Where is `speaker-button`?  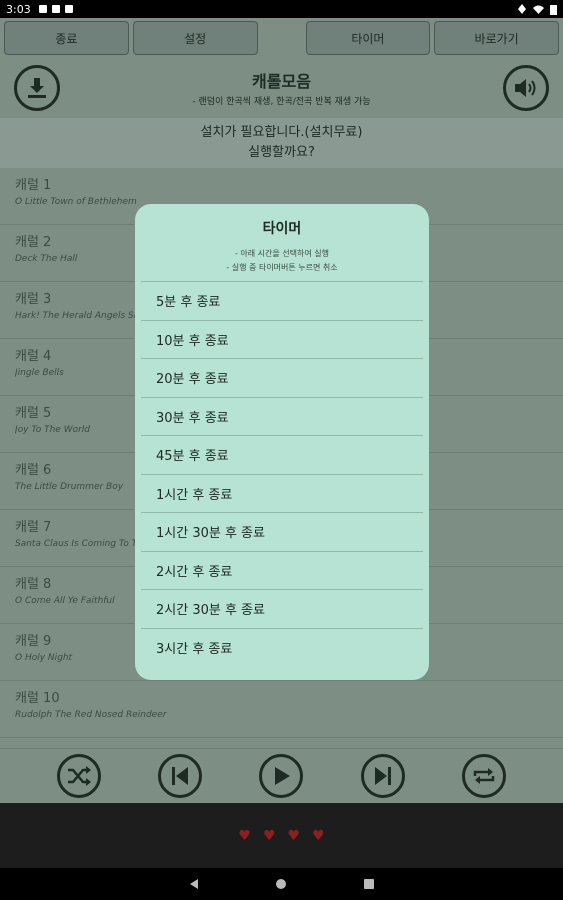
speaker-button is located at coordinates (526, 88).